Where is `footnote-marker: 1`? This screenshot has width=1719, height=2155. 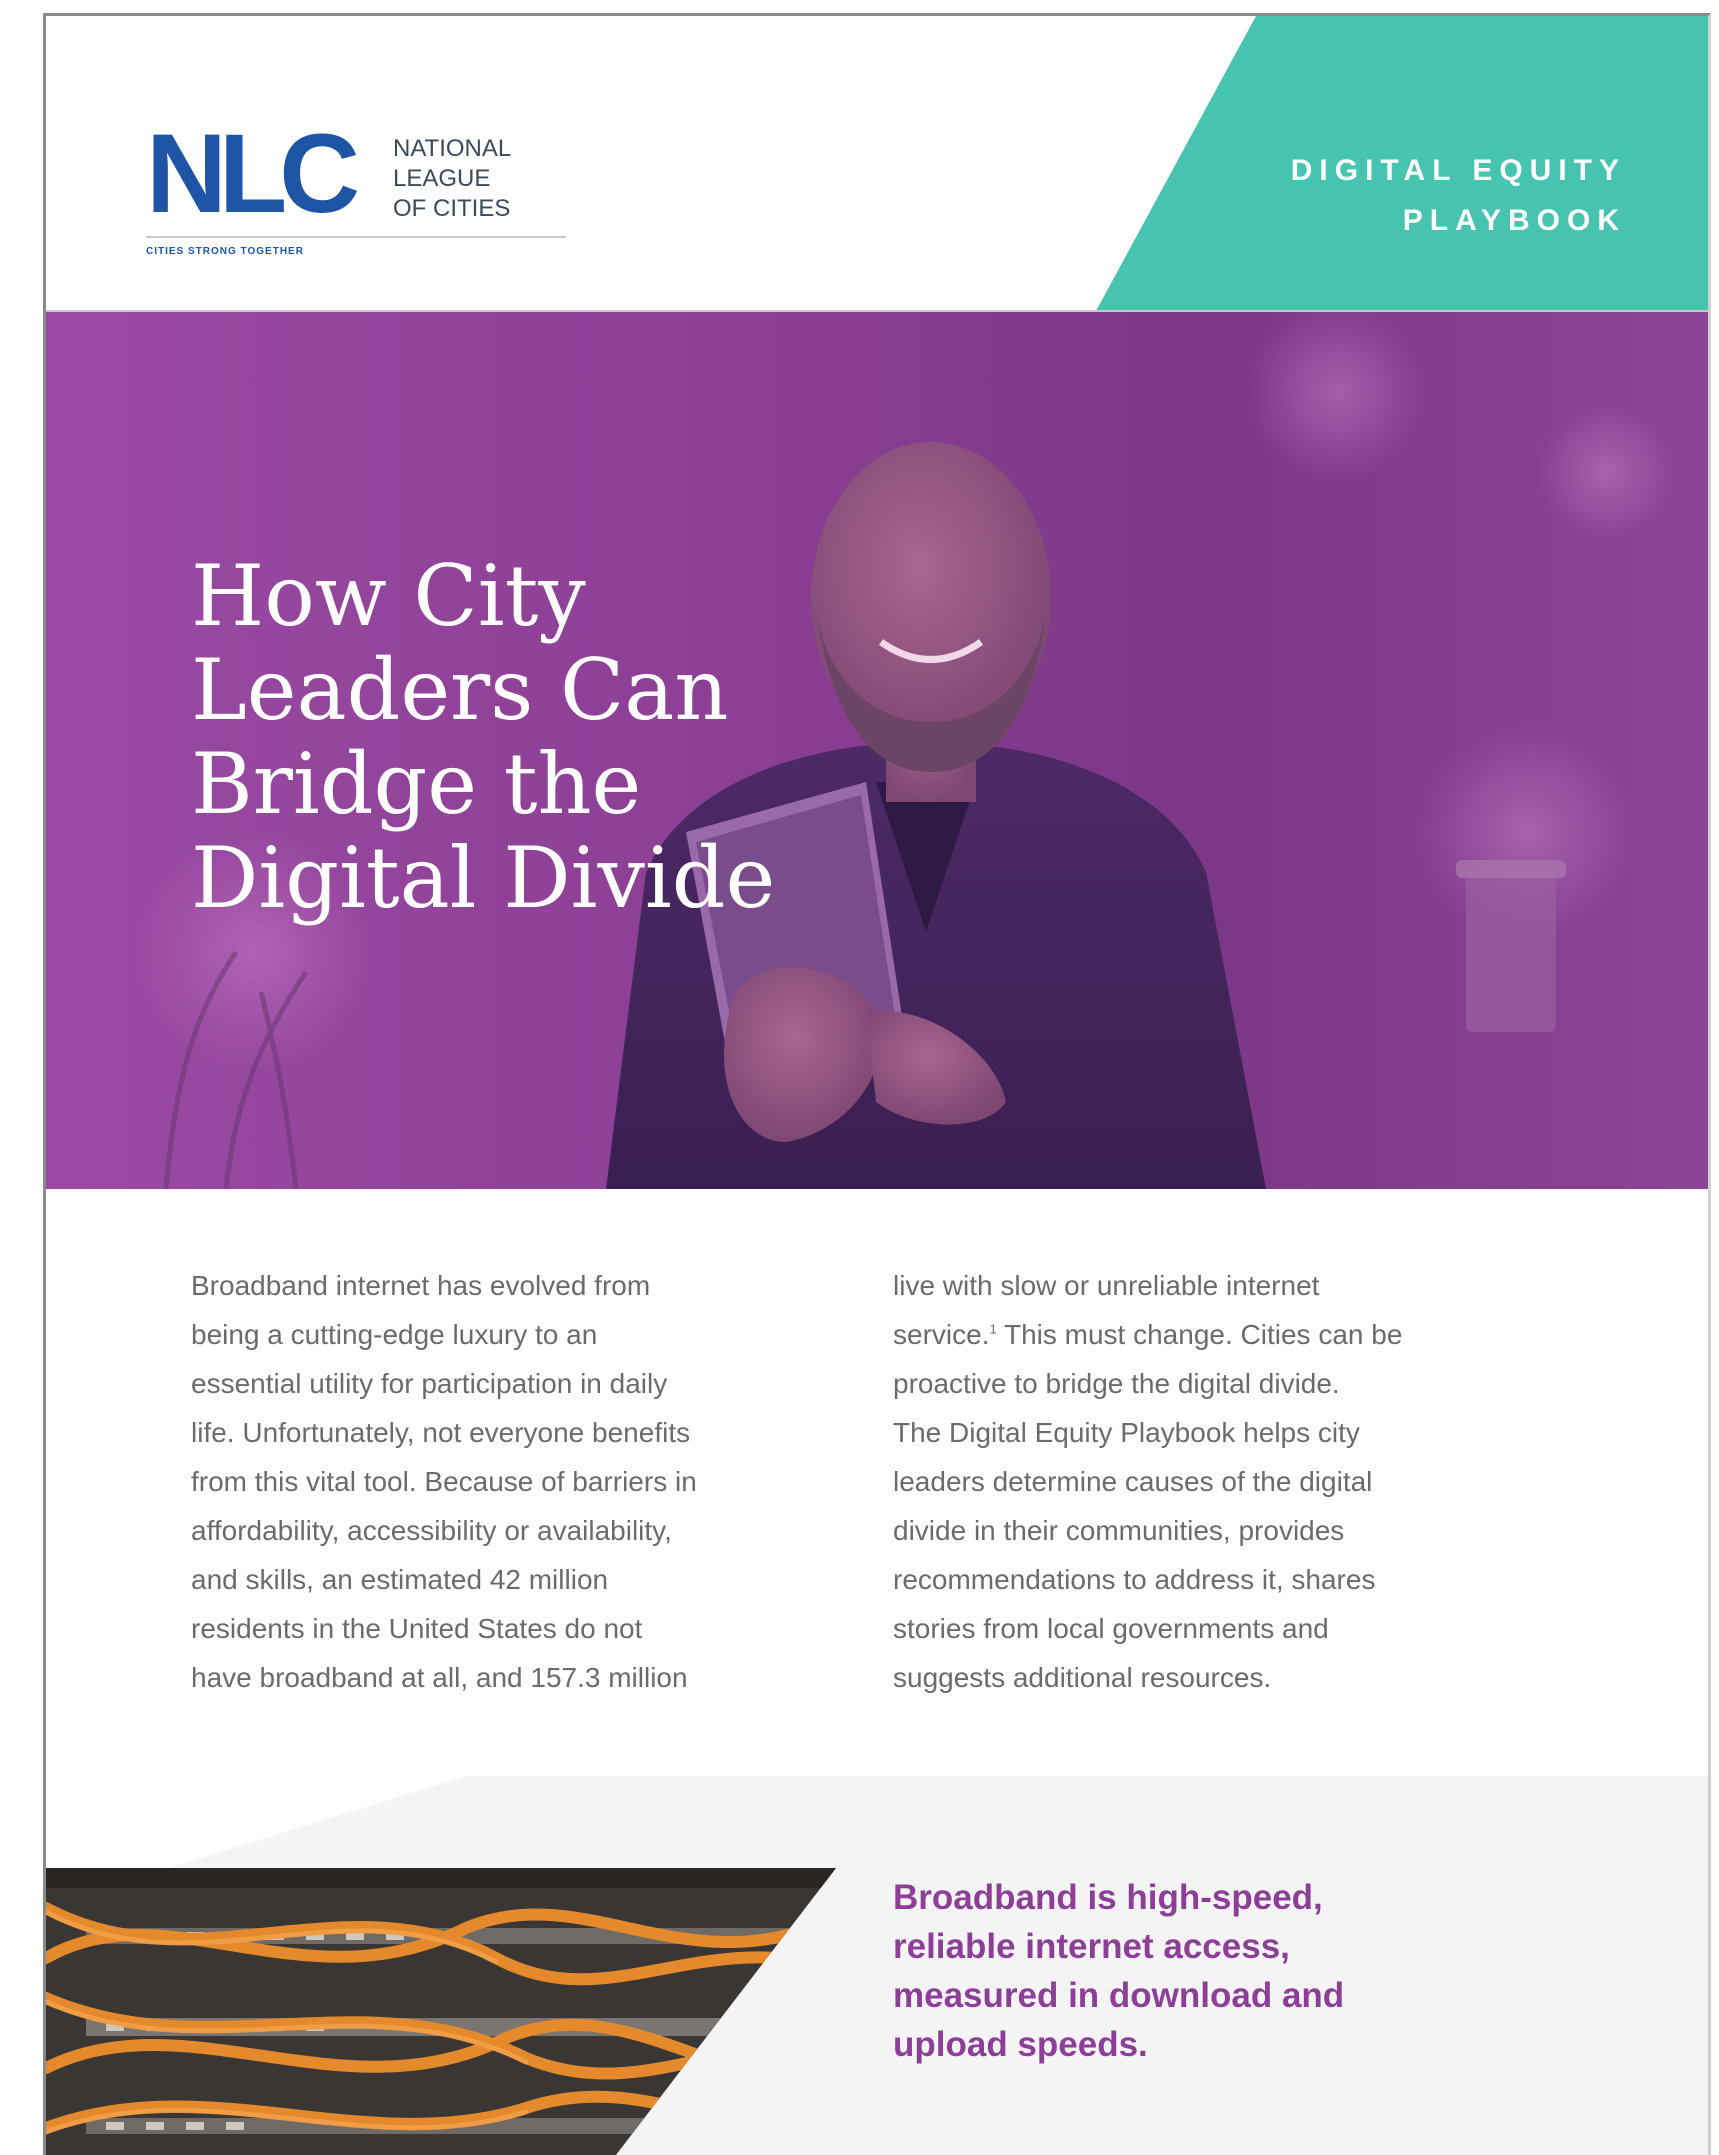 footnote-marker: 1 is located at coordinates (993, 1329).